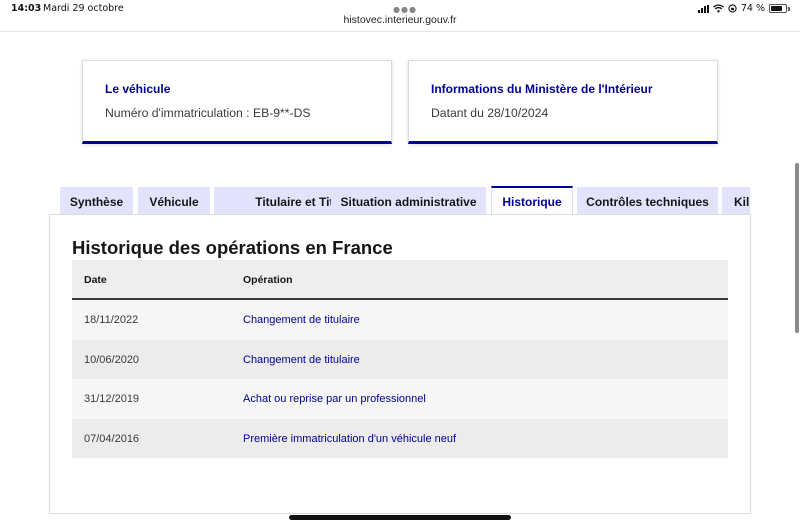  I want to click on tab-synthese: Synthèse, so click(96, 201).